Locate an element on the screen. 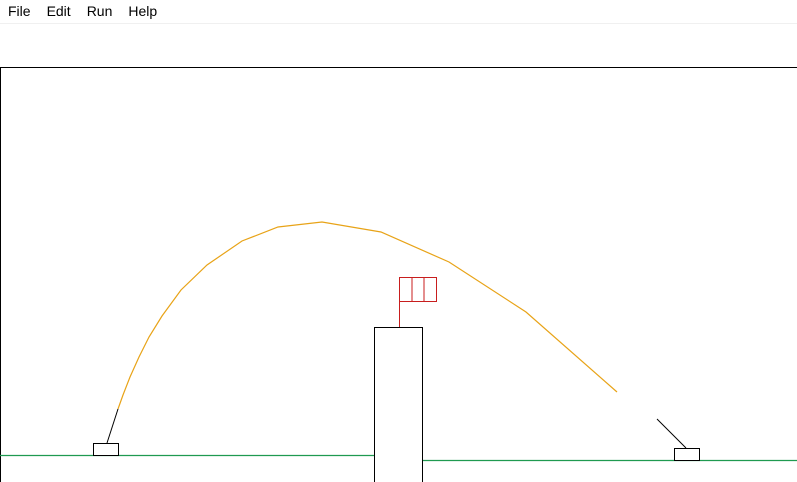 The width and height of the screenshot is (797, 482). right-cannon-barrel is located at coordinates (671, 433).